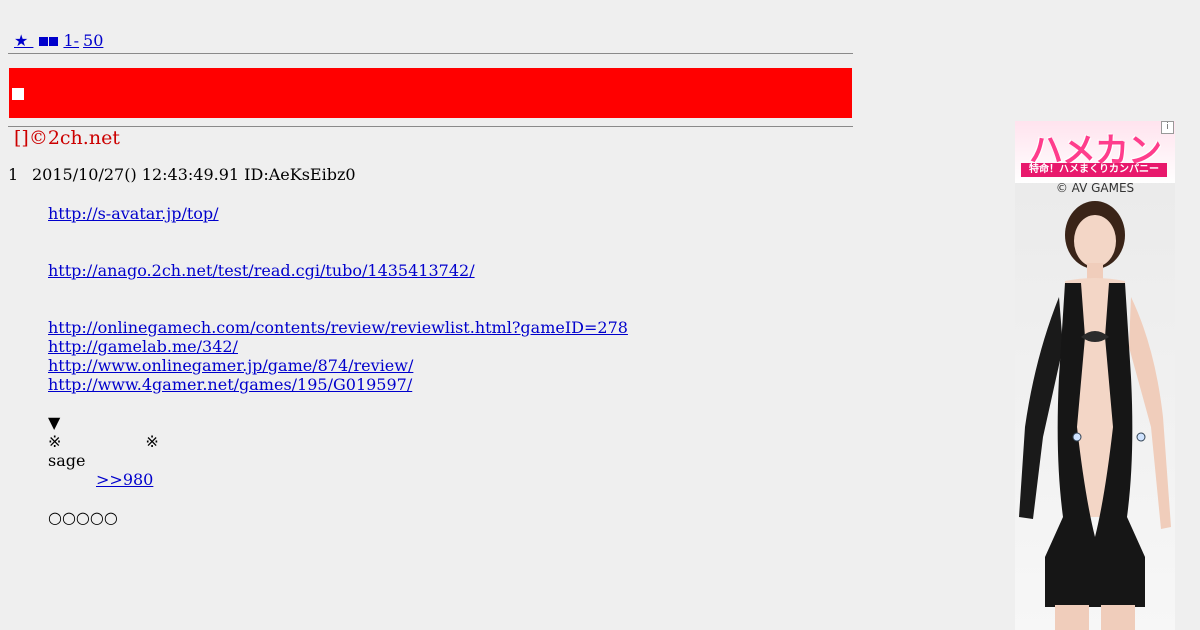  What do you see at coordinates (54, 422) in the screenshot?
I see `triangle-icon: ▼` at bounding box center [54, 422].